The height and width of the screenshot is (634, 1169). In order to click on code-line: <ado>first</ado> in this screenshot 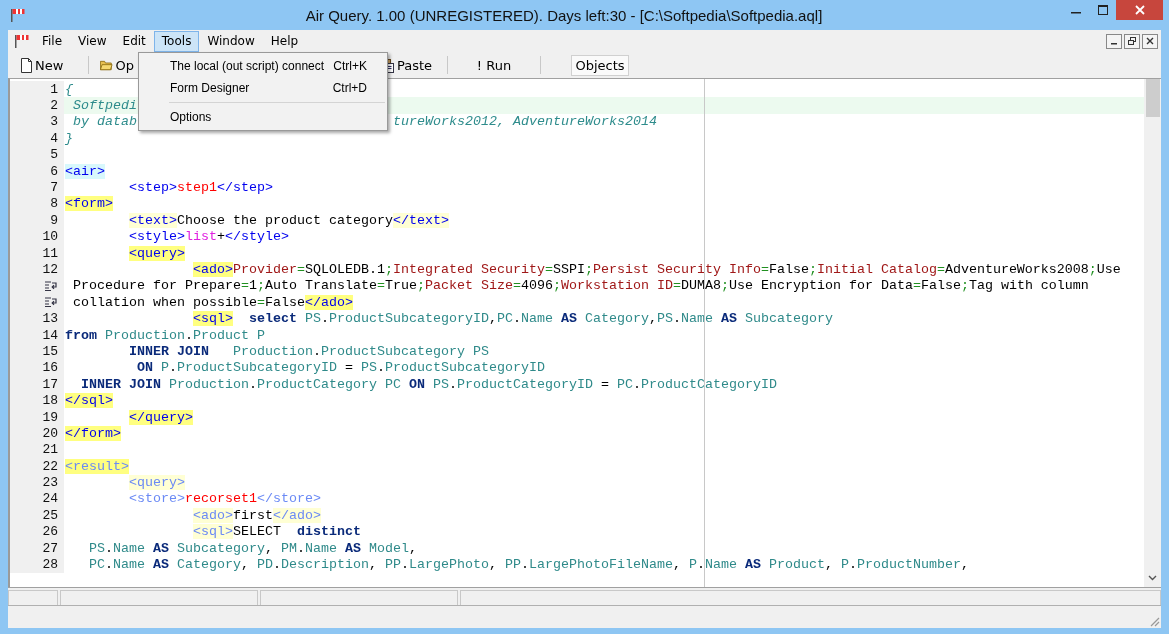, I will do `click(256, 515)`.